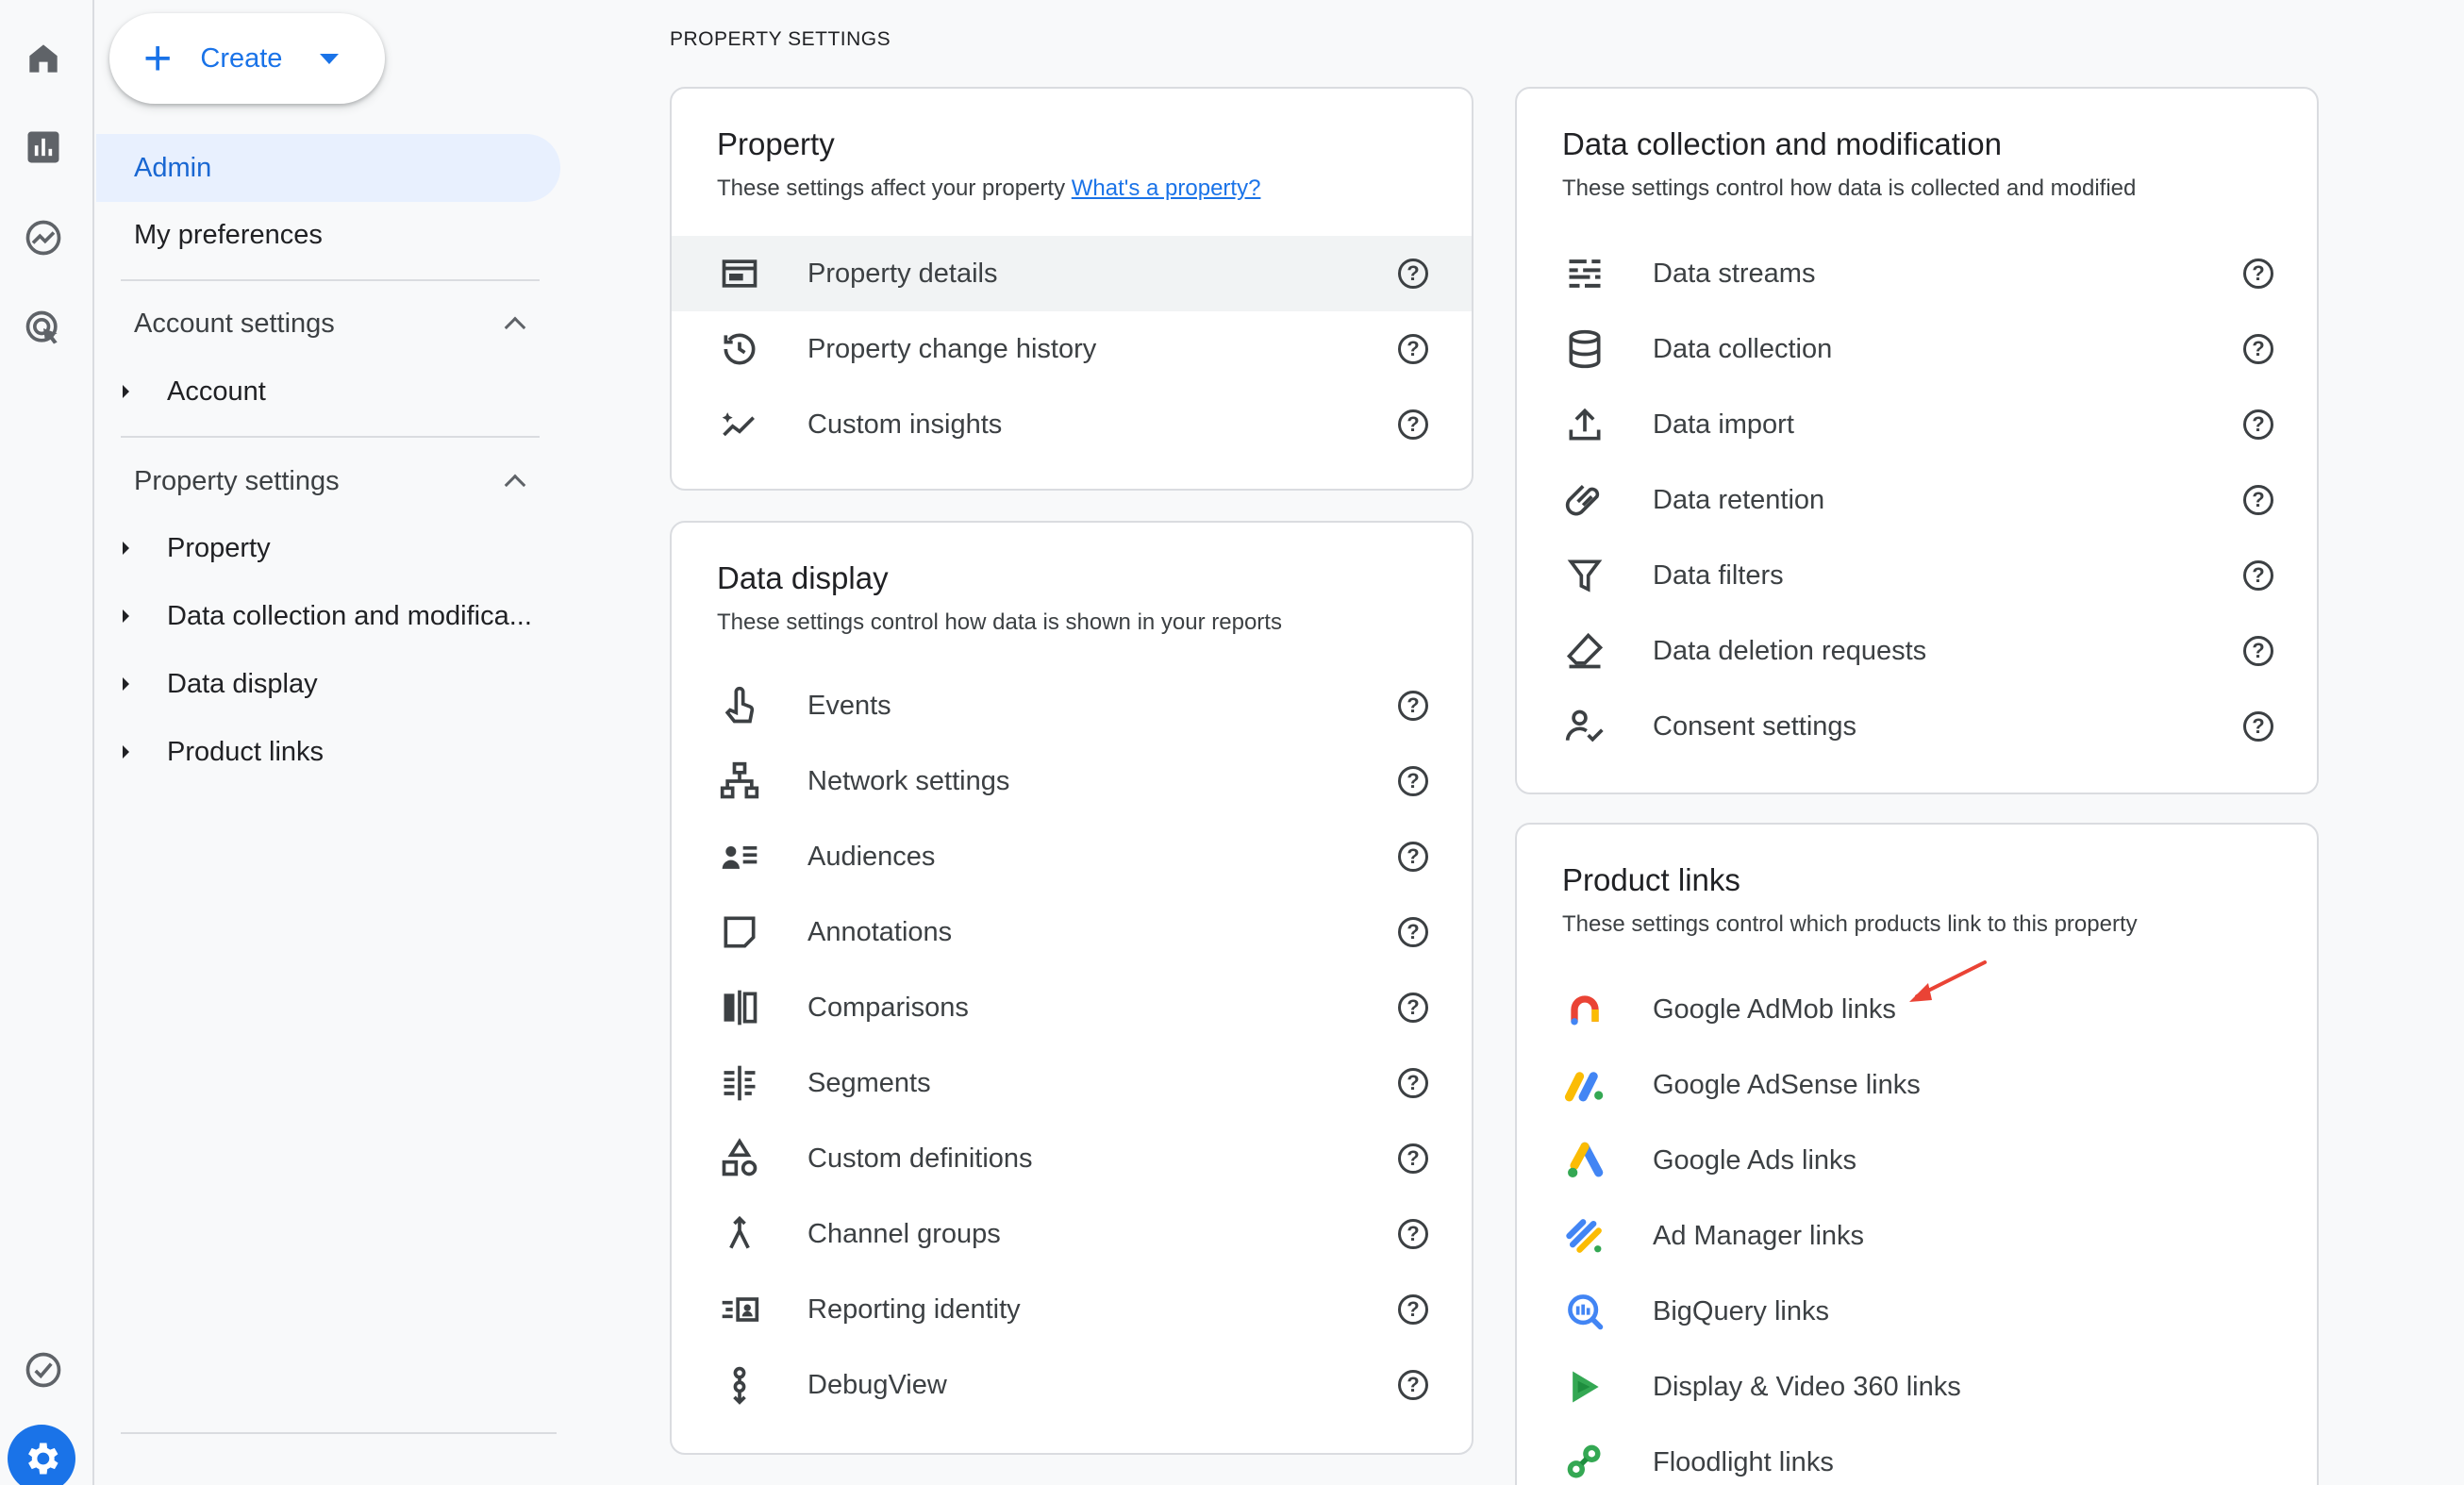 This screenshot has width=2464, height=1485. Describe the element at coordinates (1917, 1160) in the screenshot. I see `row-google-ads-links: Google Ads links` at that location.